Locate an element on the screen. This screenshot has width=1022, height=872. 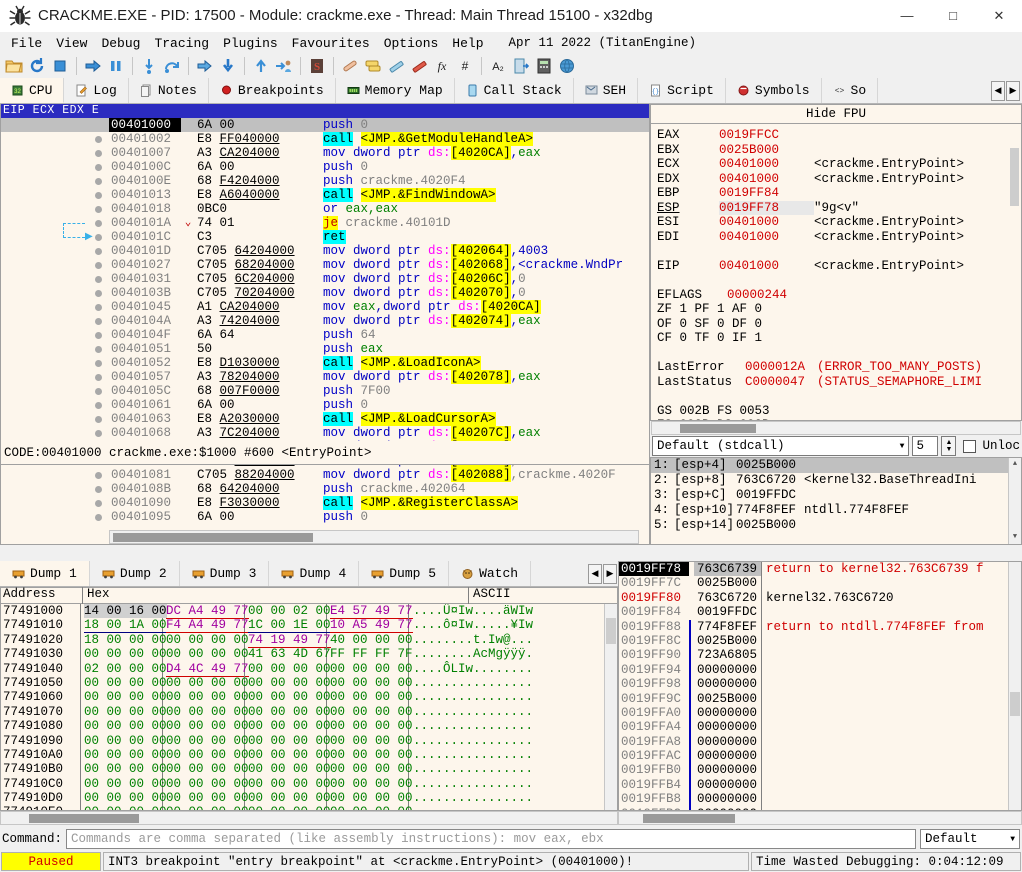
flag-row: CF 0 TF 0 IF 1 is located at coordinates (839, 338).